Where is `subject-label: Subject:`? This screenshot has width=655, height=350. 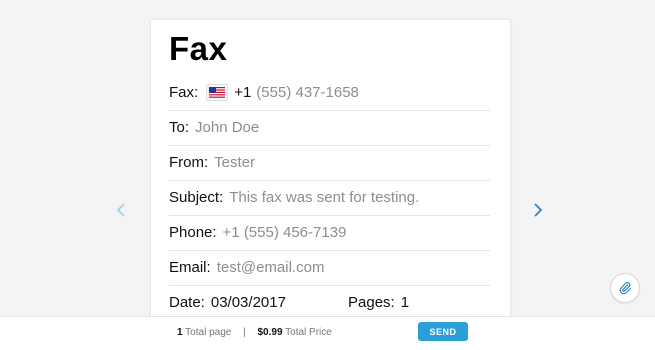 subject-label: Subject: is located at coordinates (196, 197).